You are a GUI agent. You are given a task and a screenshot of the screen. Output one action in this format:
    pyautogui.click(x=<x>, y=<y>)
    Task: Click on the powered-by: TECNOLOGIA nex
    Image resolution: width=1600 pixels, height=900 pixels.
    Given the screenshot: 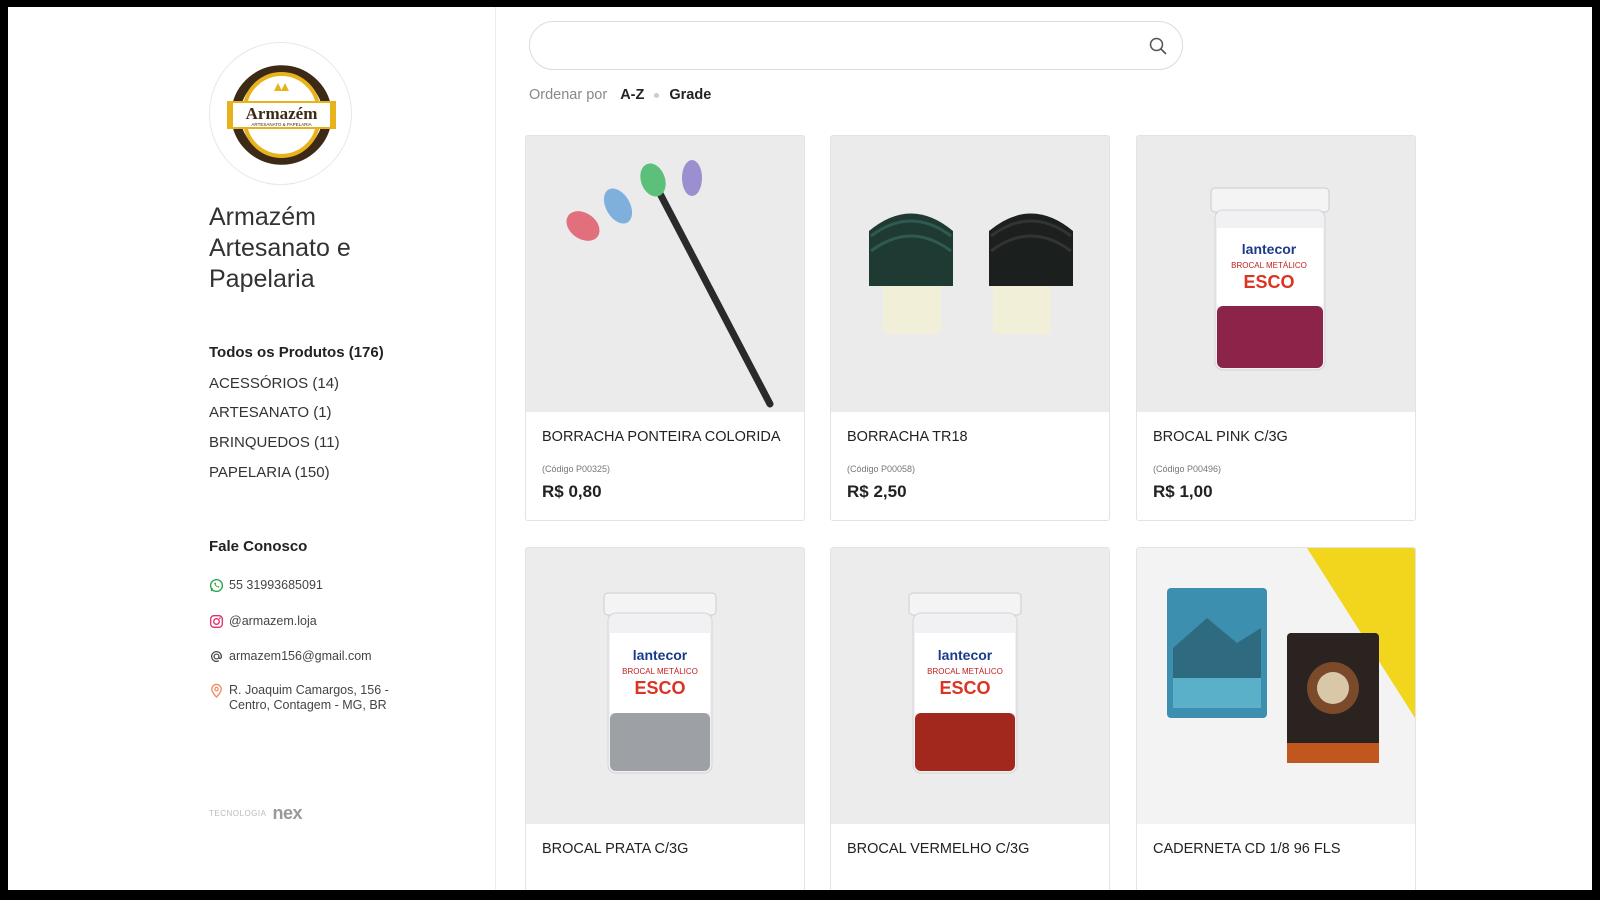 What is the action you would take?
    pyautogui.click(x=255, y=813)
    